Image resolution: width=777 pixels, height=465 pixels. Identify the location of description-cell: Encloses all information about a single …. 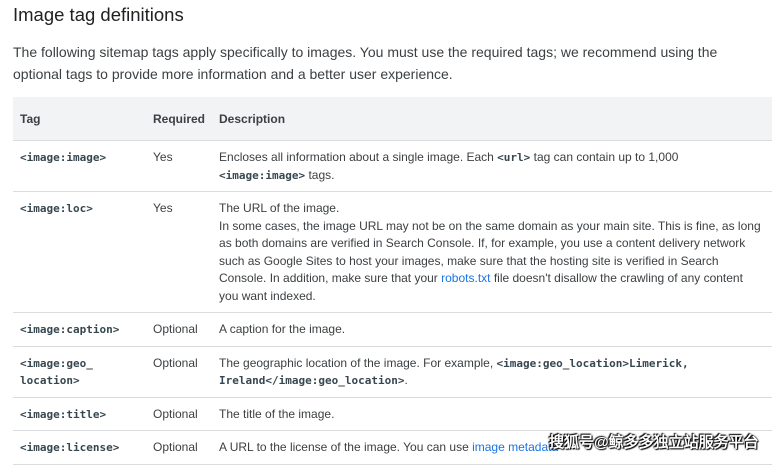
(492, 166).